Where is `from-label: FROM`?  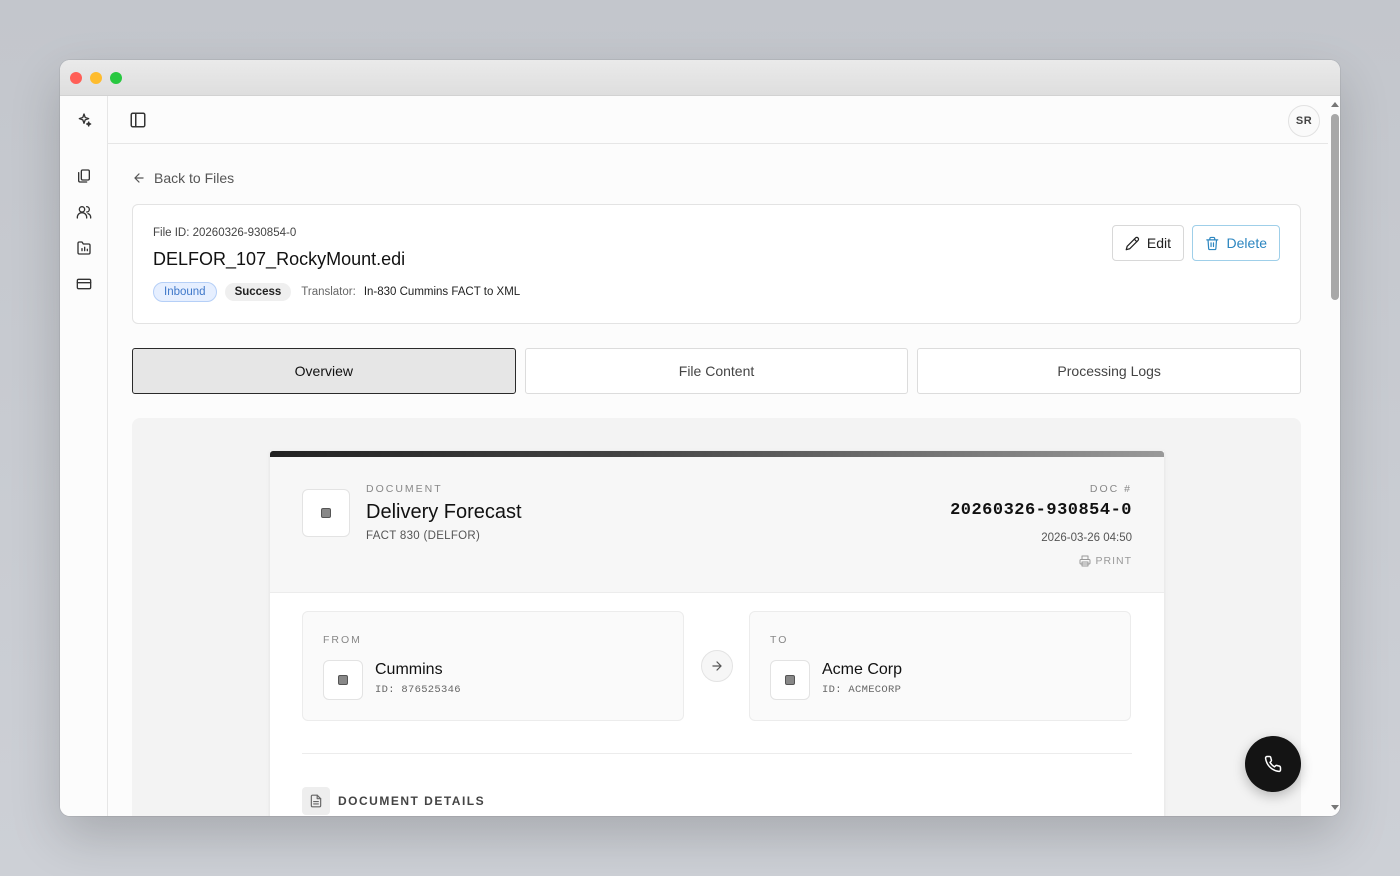
from-label: FROM is located at coordinates (342, 640).